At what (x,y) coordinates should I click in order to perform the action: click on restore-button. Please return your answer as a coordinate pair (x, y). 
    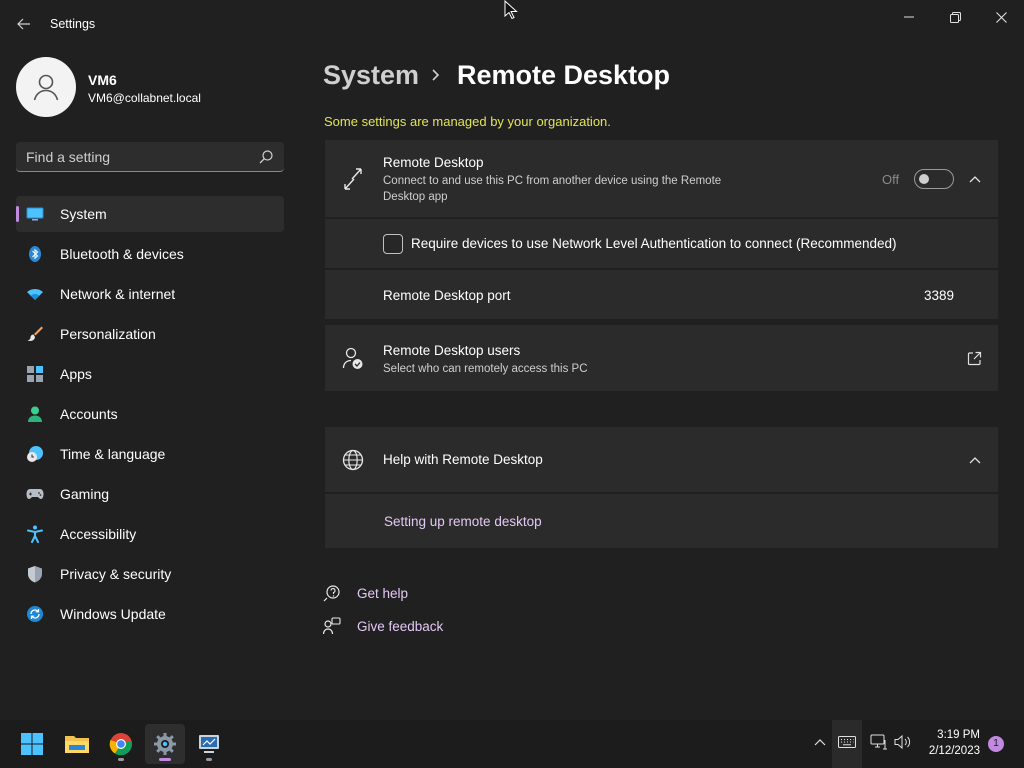
    Looking at the image, I should click on (955, 17).